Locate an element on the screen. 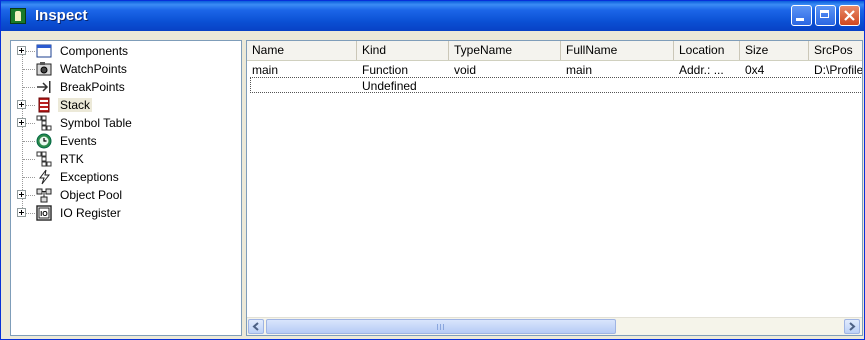 The width and height of the screenshot is (865, 340). cell-size is located at coordinates (774, 86).